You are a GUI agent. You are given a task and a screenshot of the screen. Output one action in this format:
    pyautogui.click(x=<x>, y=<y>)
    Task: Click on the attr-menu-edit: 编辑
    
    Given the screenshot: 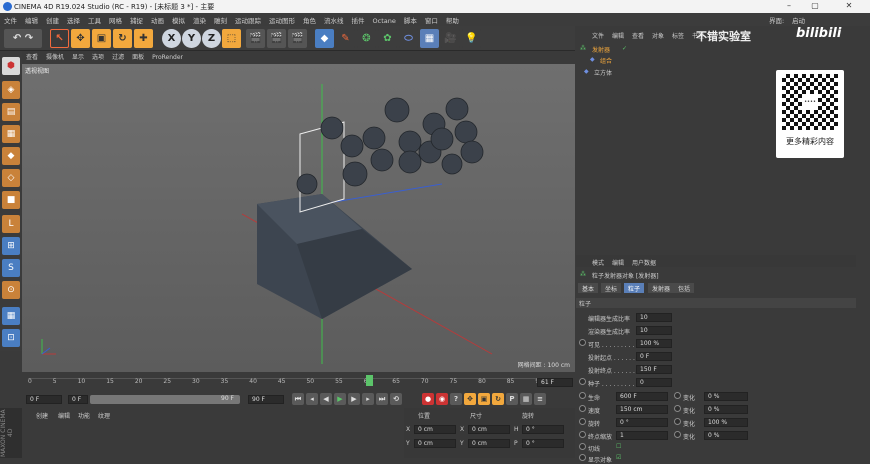 What is the action you would take?
    pyautogui.click(x=618, y=262)
    